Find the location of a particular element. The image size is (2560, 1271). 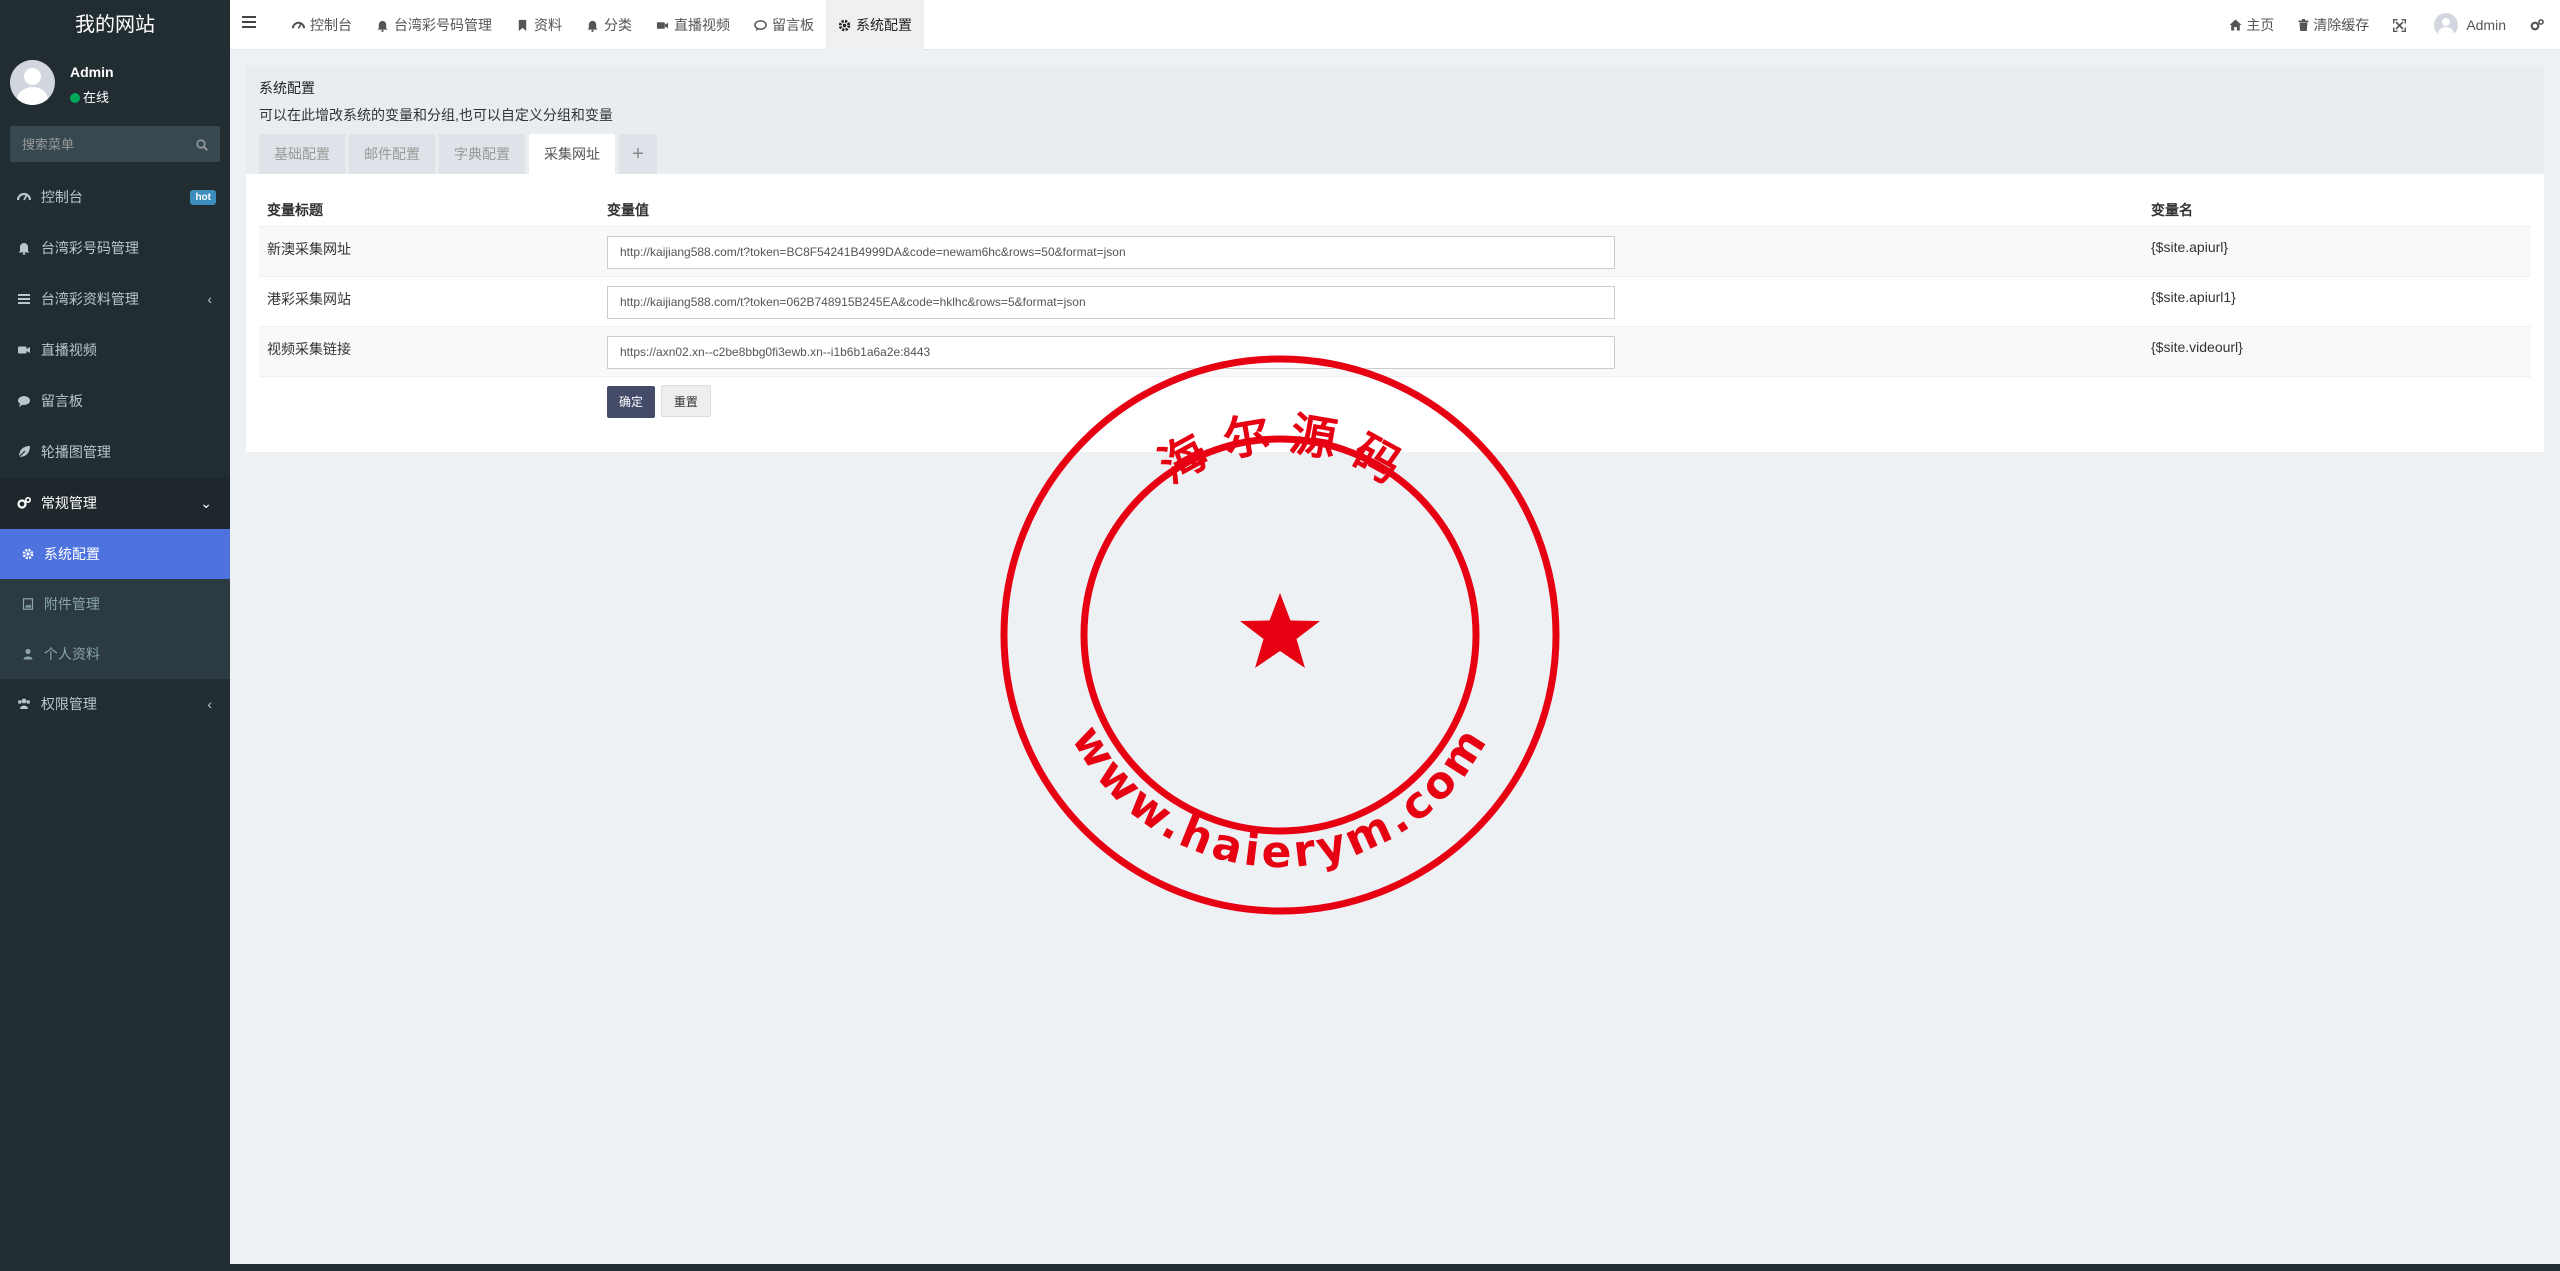

tab-label: 分类 is located at coordinates (618, 25).